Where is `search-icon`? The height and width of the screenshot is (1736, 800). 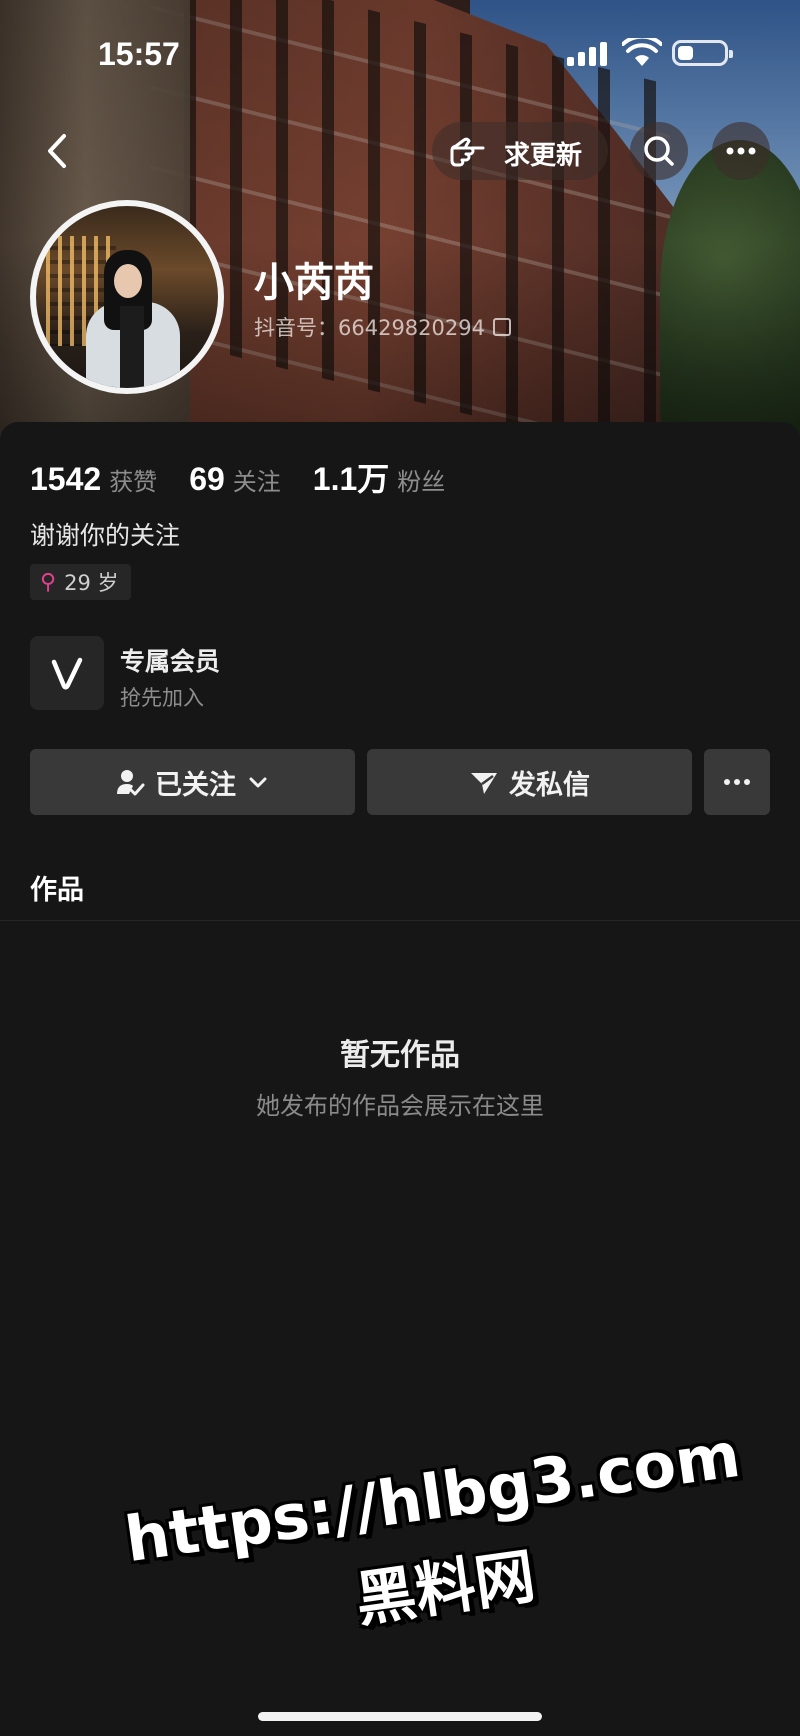 search-icon is located at coordinates (659, 151).